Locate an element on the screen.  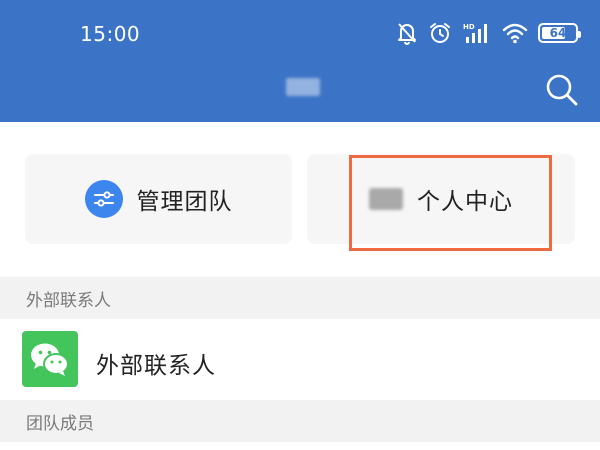
personal-center-label: 个人中心 is located at coordinates (465, 202).